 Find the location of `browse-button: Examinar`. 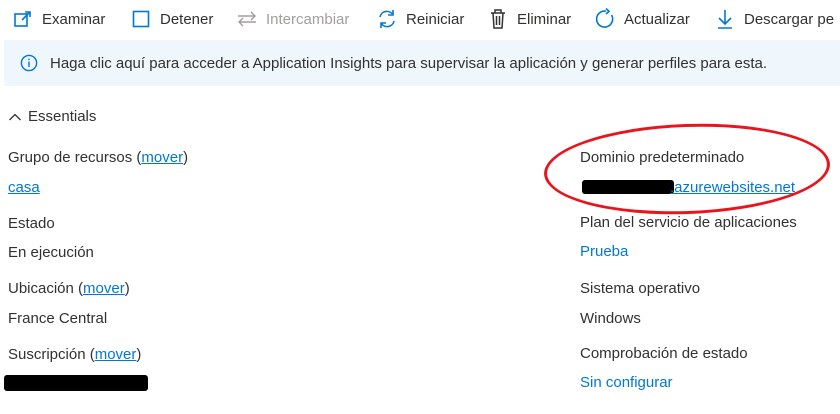

browse-button: Examinar is located at coordinates (58, 19).